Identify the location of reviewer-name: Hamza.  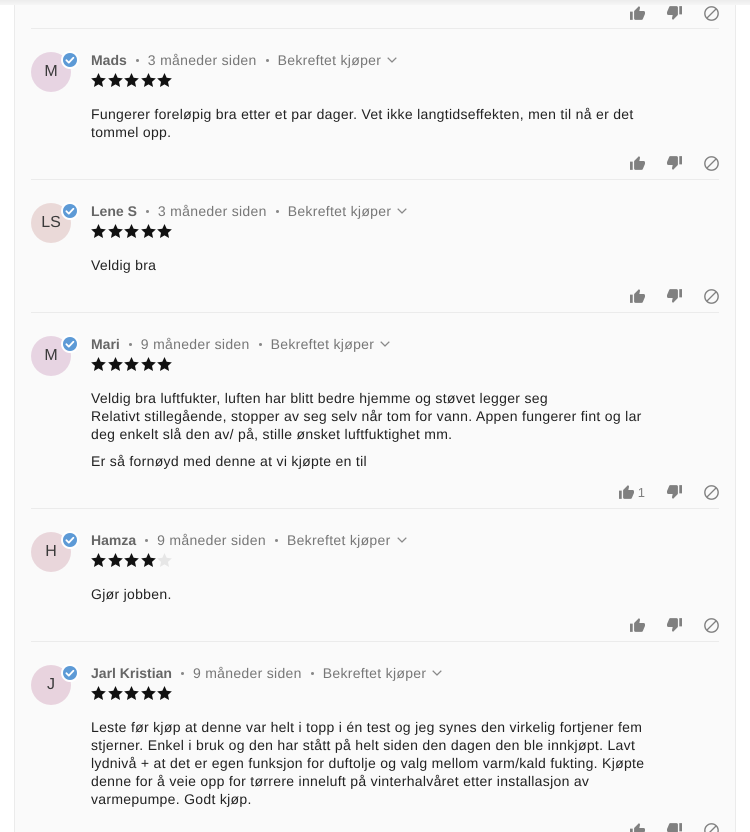
(113, 540).